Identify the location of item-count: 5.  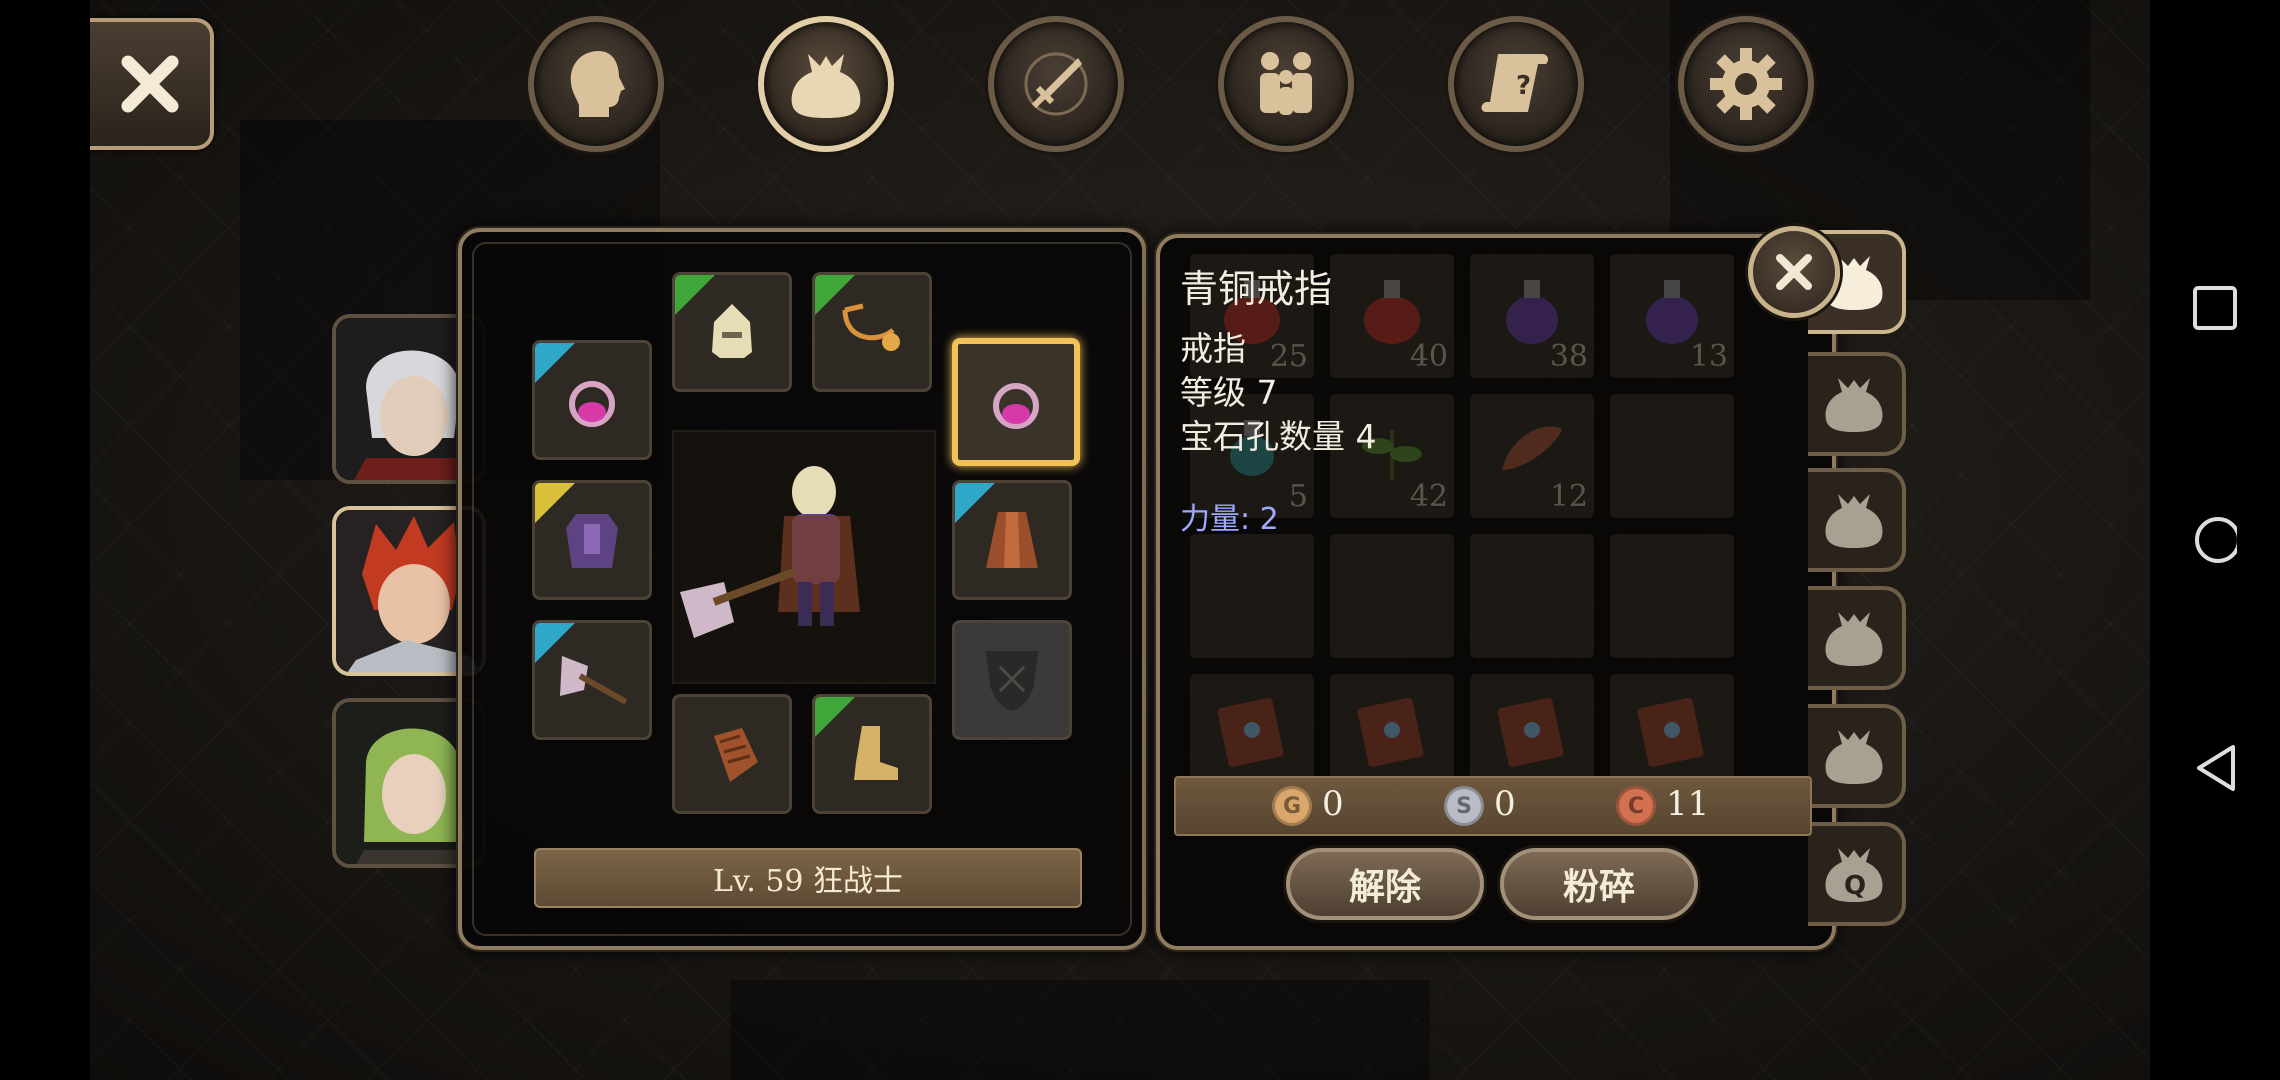
(1298, 496).